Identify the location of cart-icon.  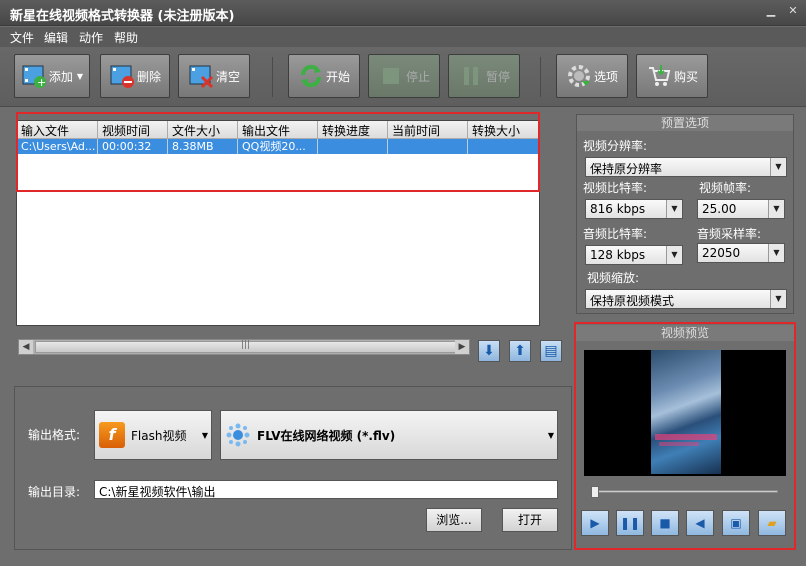
(659, 76).